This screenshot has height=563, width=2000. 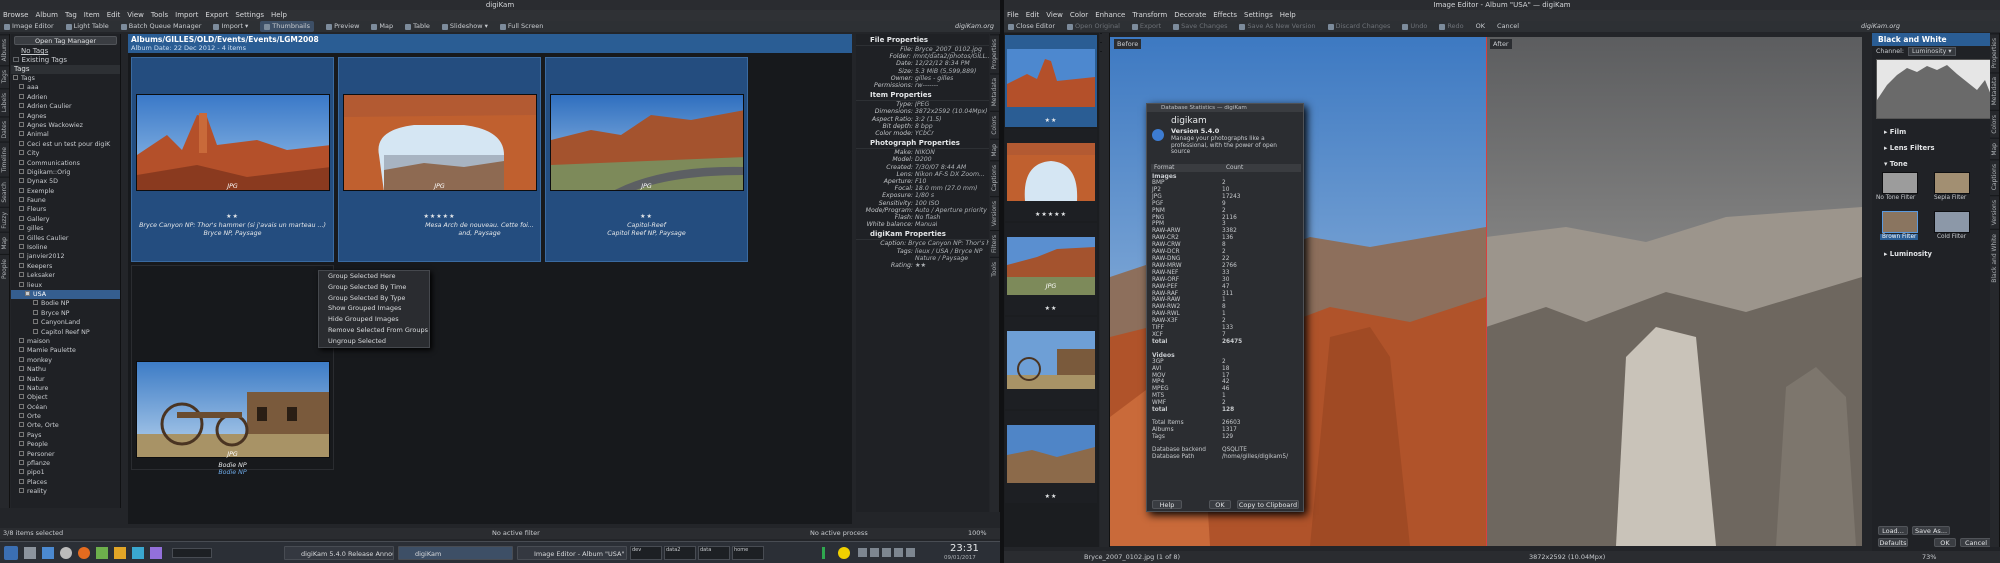 I want to click on tag-item: lieux, so click(x=65, y=285).